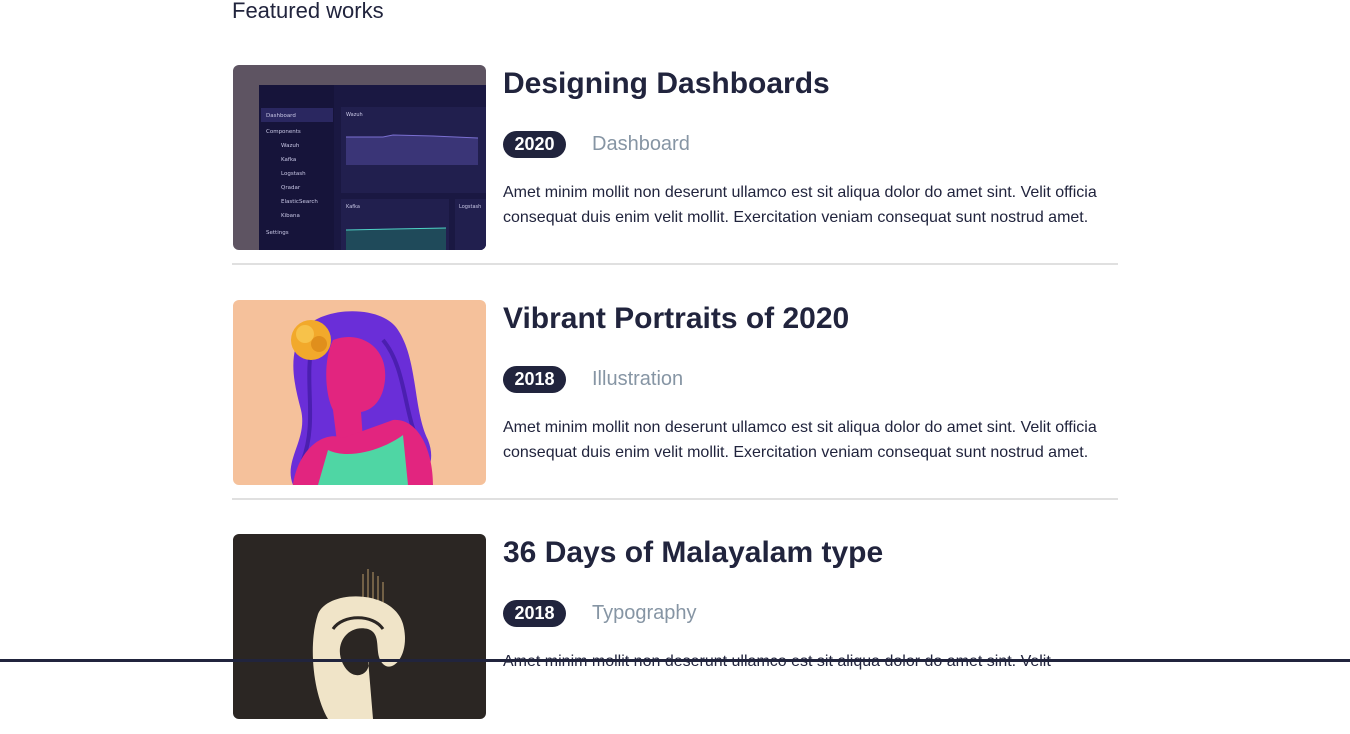 This screenshot has width=1350, height=734. What do you see at coordinates (353, 207) in the screenshot?
I see `thumb-panel-label: Kafka` at bounding box center [353, 207].